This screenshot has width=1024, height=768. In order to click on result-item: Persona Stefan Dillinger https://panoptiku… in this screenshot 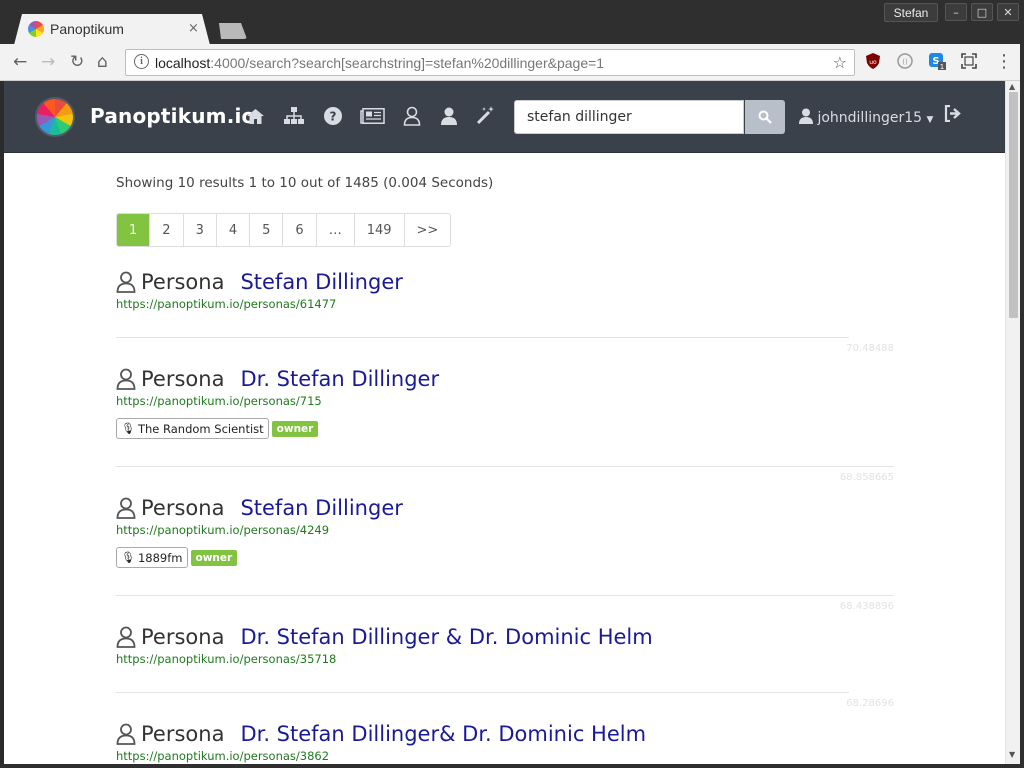, I will do `click(505, 554)`.